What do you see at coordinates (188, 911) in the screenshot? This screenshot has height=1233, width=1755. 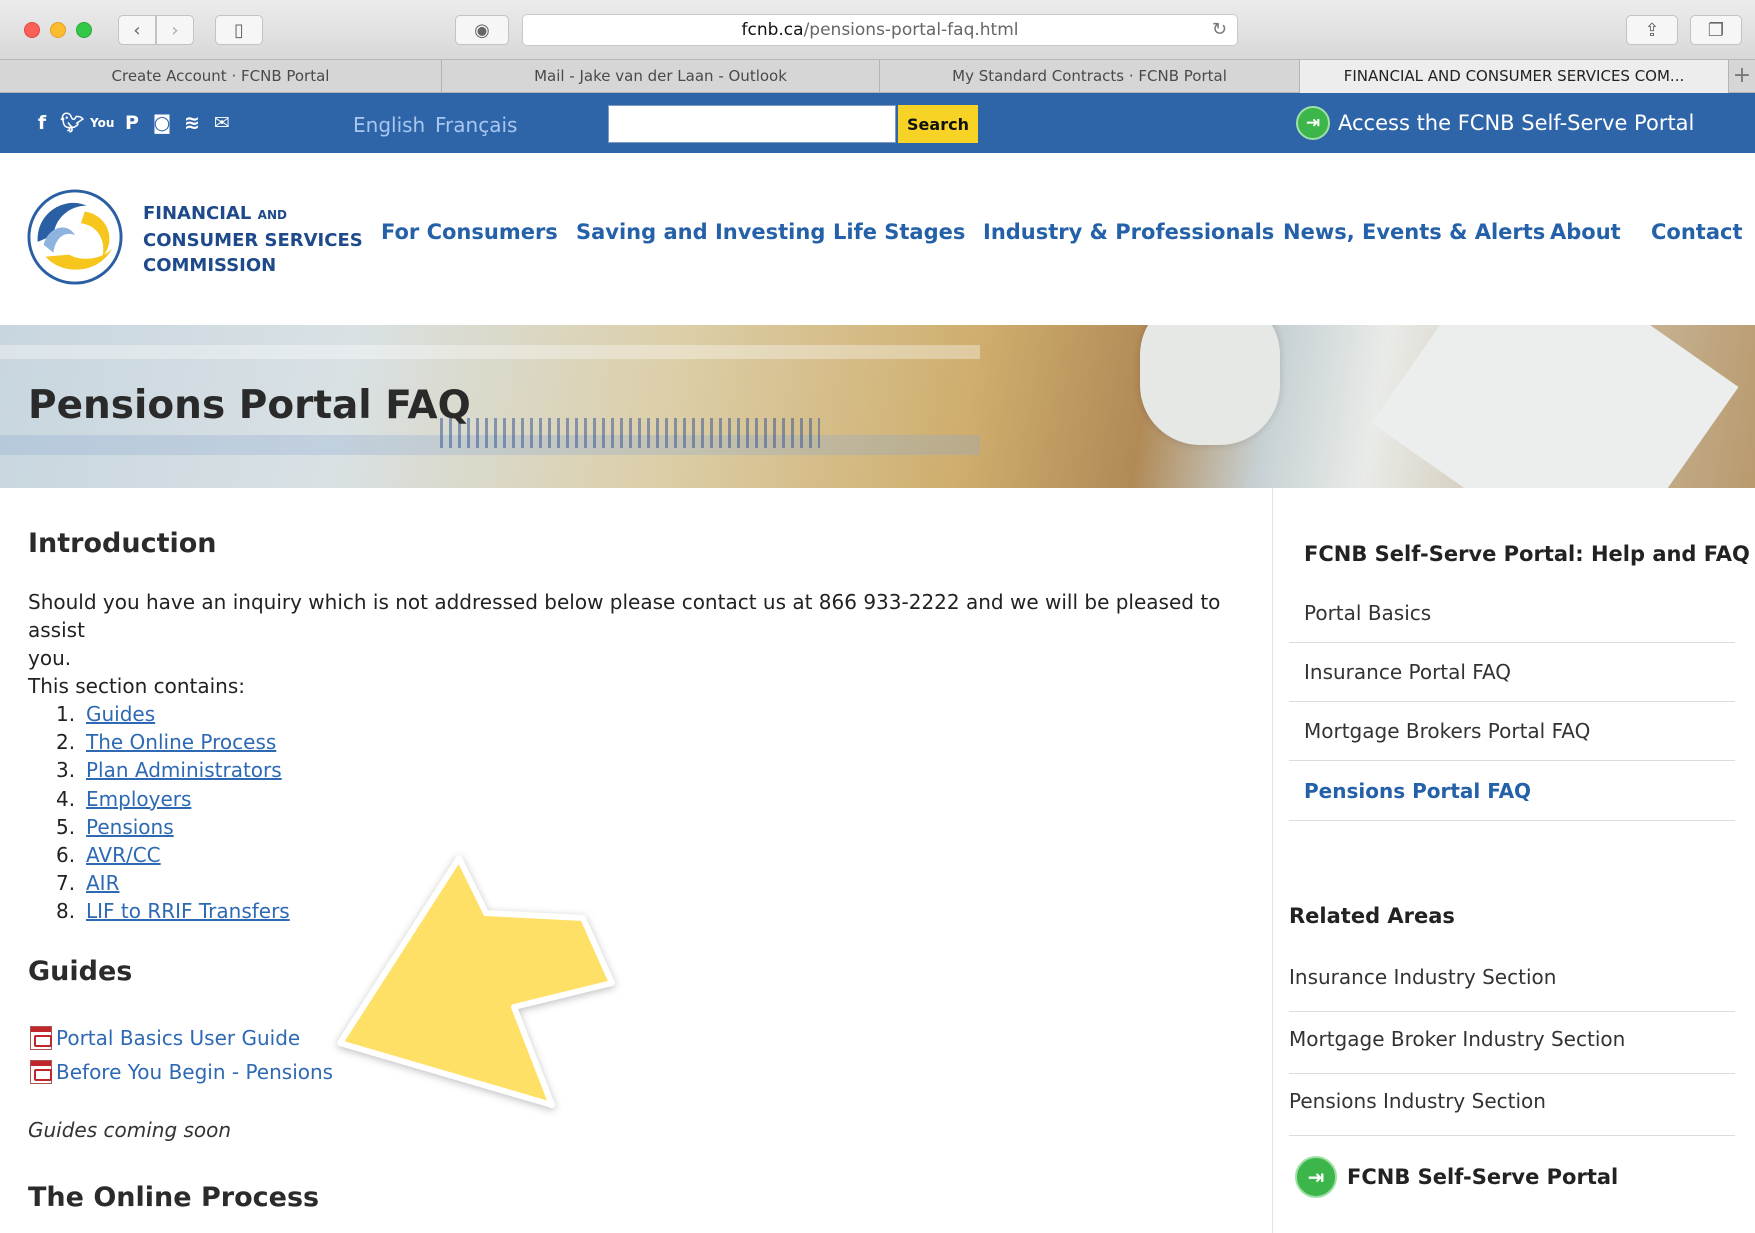 I see `toc-link-lif-rrif: LIF to RRIF Transfers` at bounding box center [188, 911].